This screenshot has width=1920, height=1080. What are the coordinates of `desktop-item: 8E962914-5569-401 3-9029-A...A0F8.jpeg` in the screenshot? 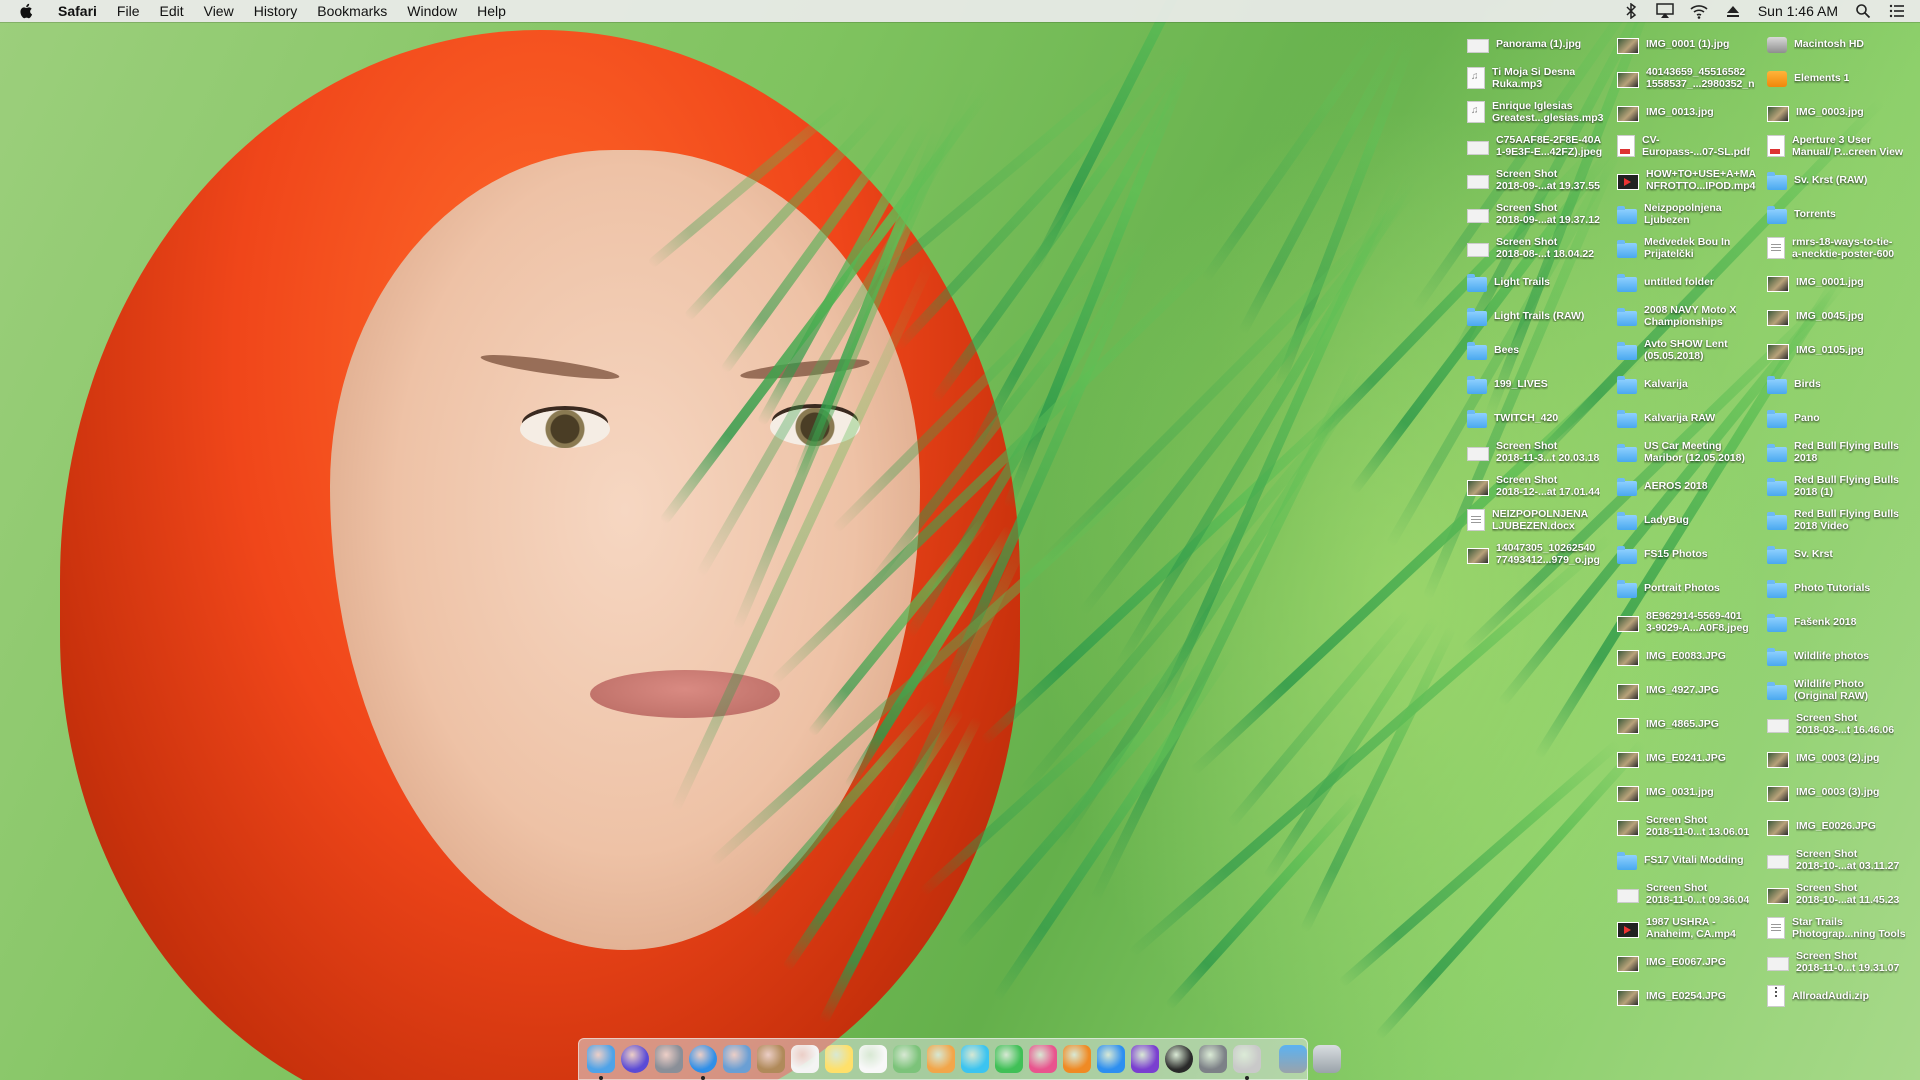 It's located at (1692, 622).